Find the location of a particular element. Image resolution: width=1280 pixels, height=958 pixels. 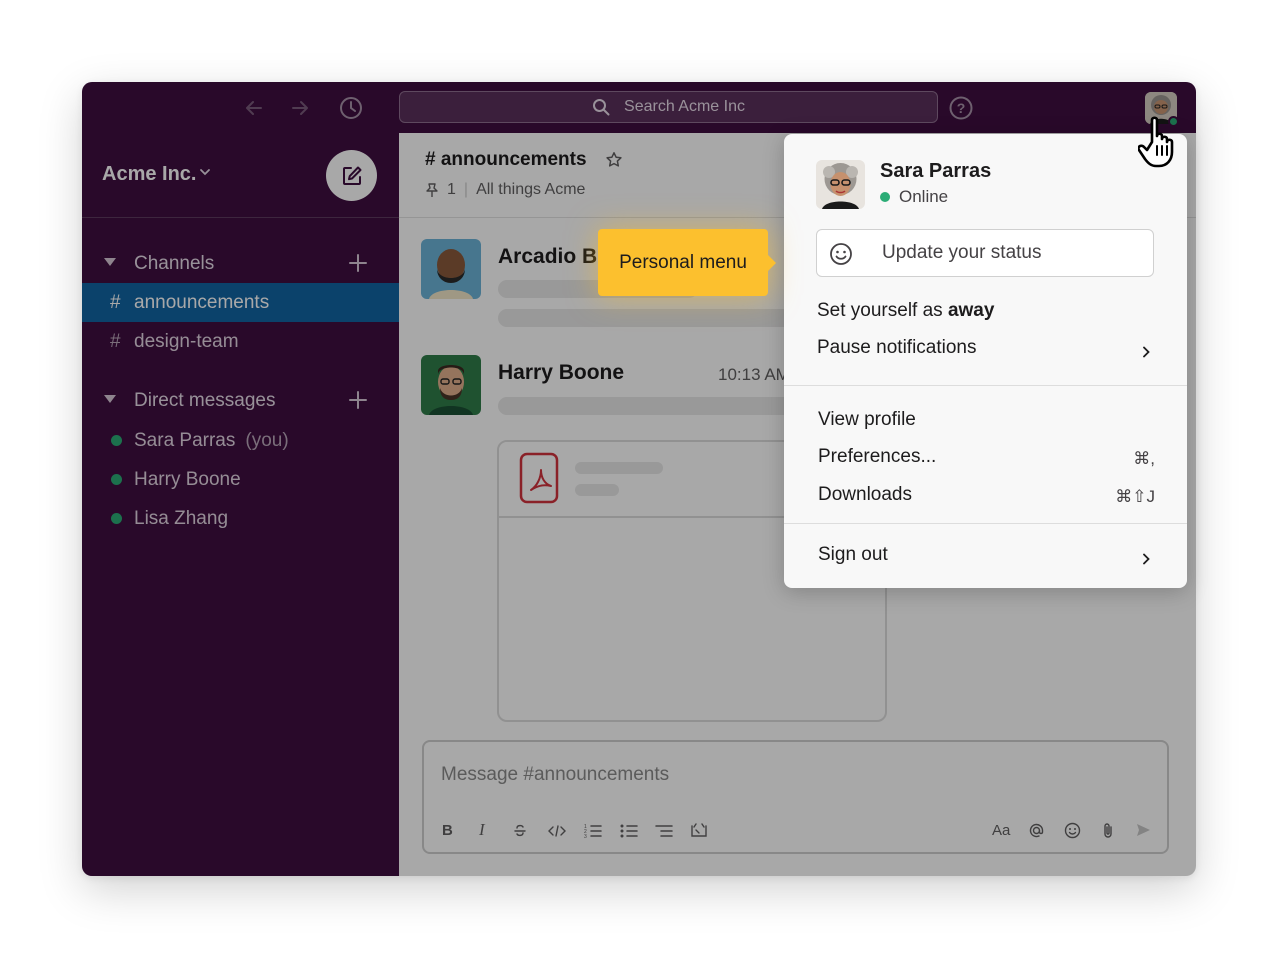

downloads-shortcut: ⌘⇧J is located at coordinates (1135, 496).